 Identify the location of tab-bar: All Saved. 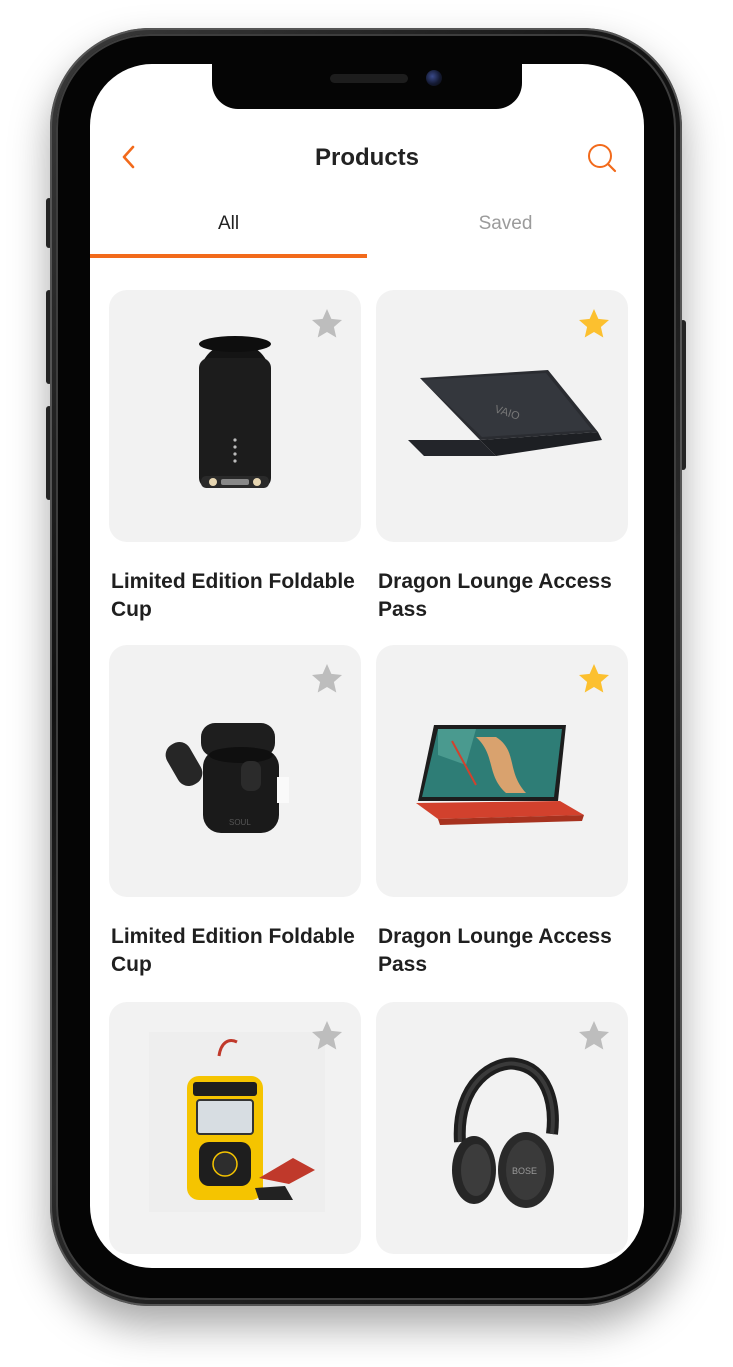
(367, 230).